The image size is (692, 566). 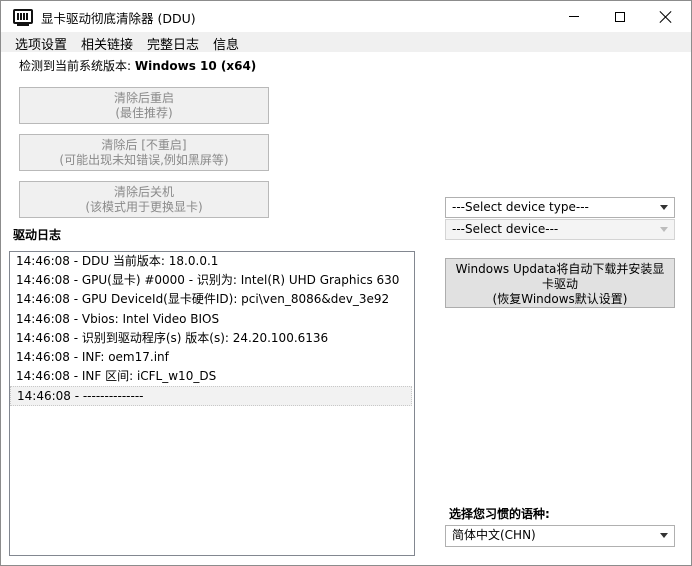 What do you see at coordinates (560, 536) in the screenshot?
I see `language-select: 简体中文(CHN)` at bounding box center [560, 536].